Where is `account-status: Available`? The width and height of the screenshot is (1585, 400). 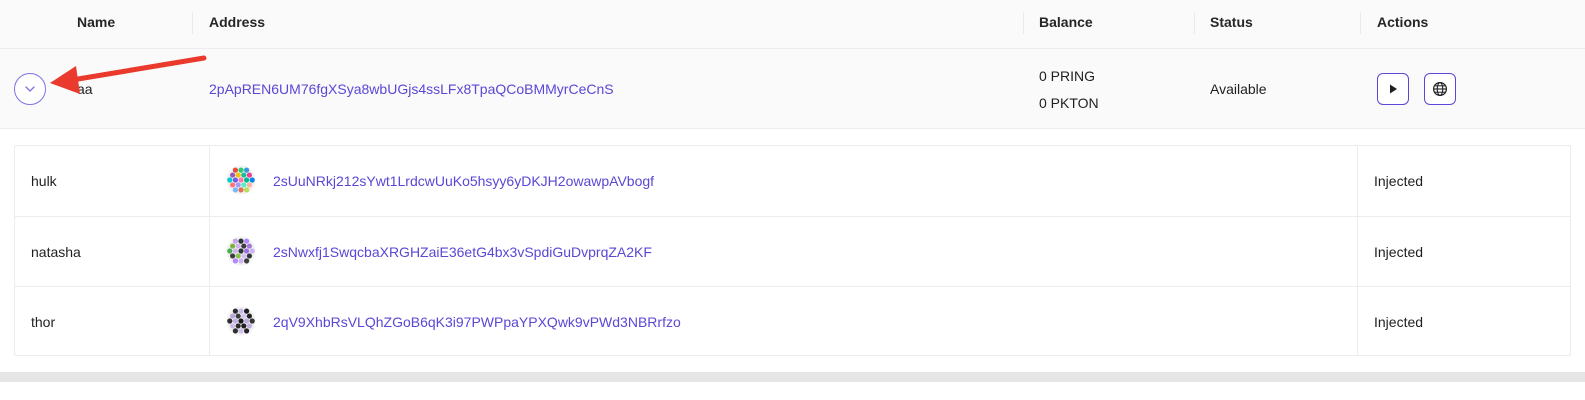
account-status: Available is located at coordinates (1238, 89).